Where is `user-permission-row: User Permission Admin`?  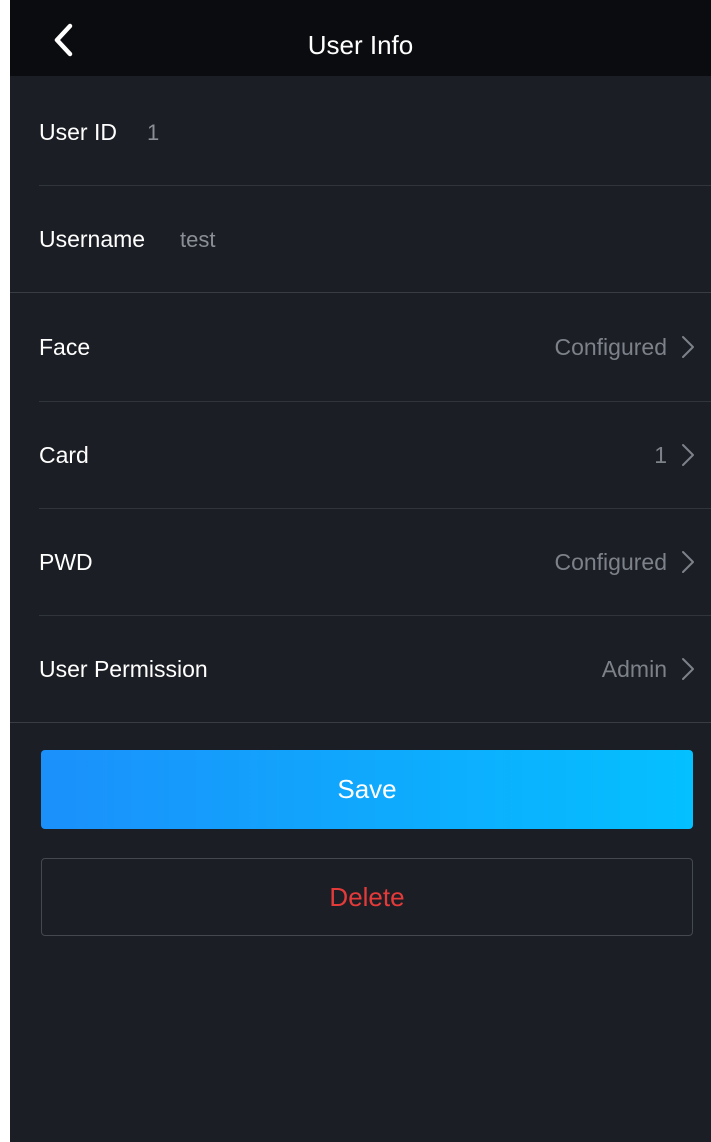
user-permission-row: User Permission Admin is located at coordinates (360, 669).